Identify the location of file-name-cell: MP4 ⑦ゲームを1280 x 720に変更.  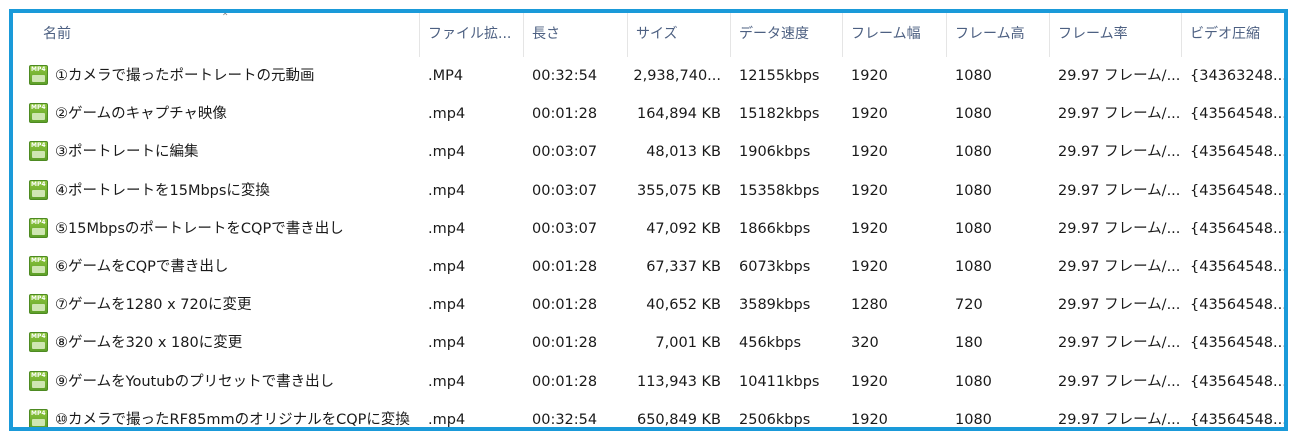
(225, 305).